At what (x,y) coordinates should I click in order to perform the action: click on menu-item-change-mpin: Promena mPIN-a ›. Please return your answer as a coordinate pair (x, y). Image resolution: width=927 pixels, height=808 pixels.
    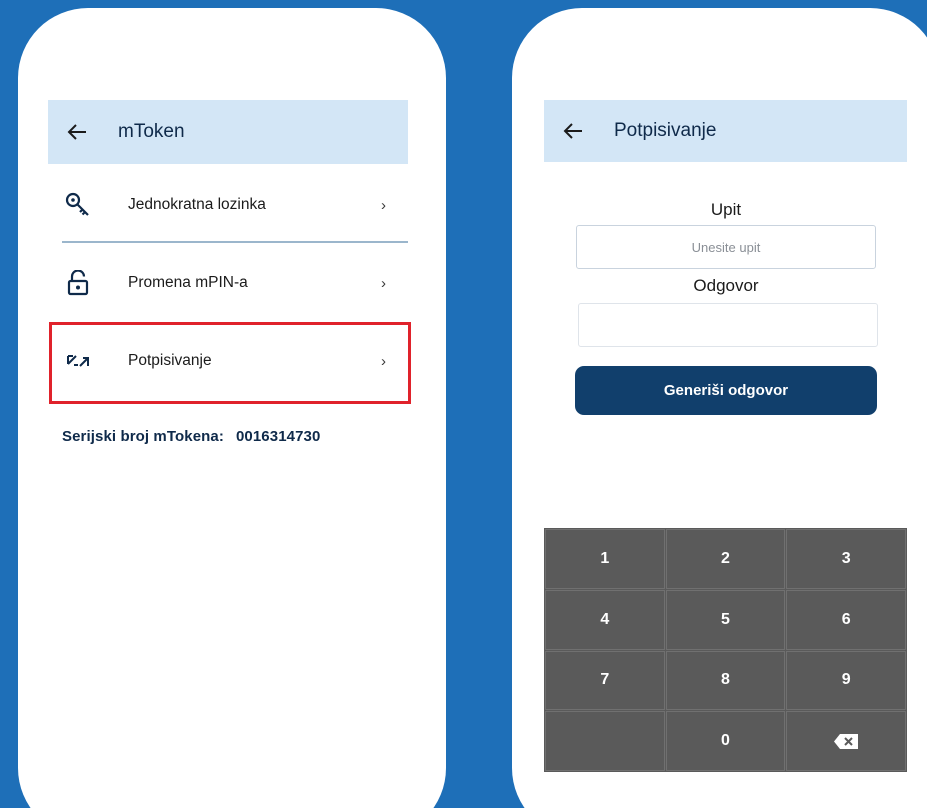
    Looking at the image, I should click on (228, 283).